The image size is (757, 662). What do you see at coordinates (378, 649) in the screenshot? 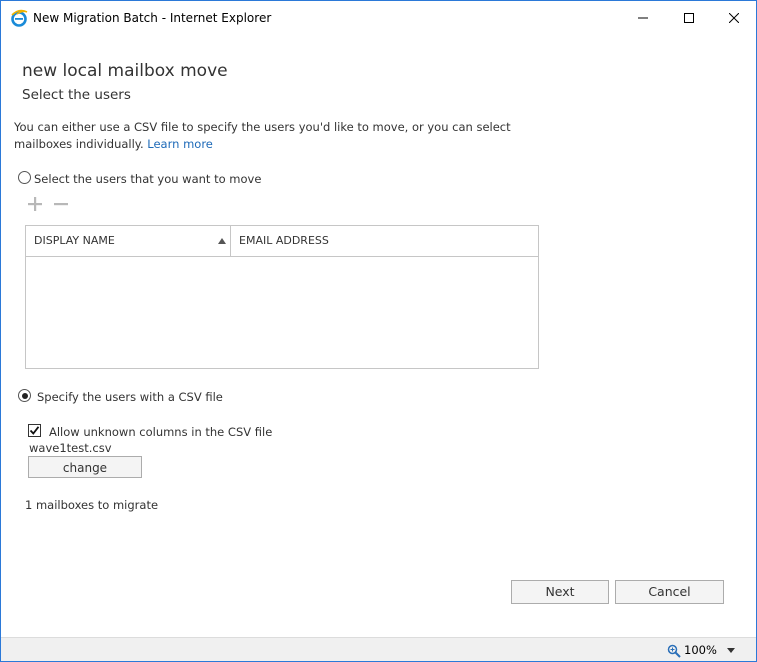
I see `status-bar: 100%` at bounding box center [378, 649].